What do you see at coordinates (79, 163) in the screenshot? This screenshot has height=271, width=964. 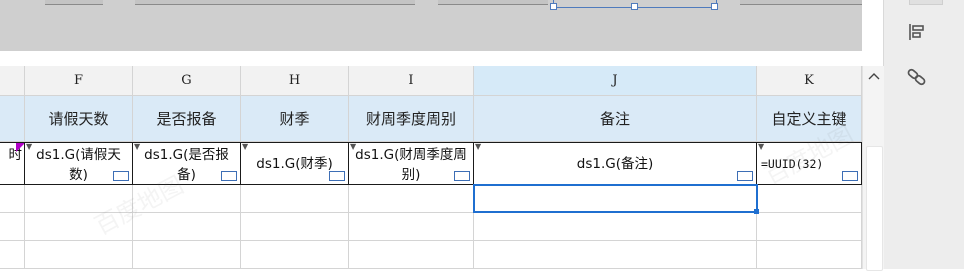 I see `data-cell: ▼ ds1.G(请假天数)` at bounding box center [79, 163].